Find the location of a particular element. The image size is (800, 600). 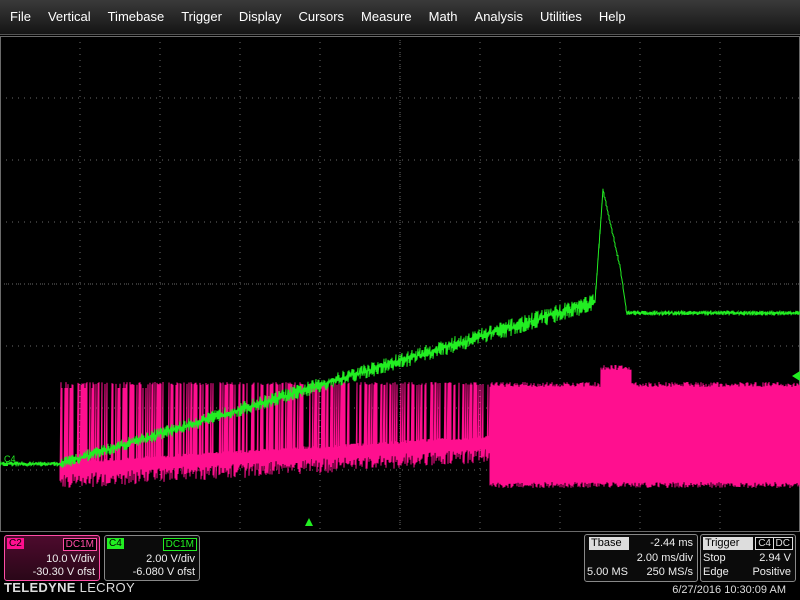

c4-label: C4 is located at coordinates (115, 543).